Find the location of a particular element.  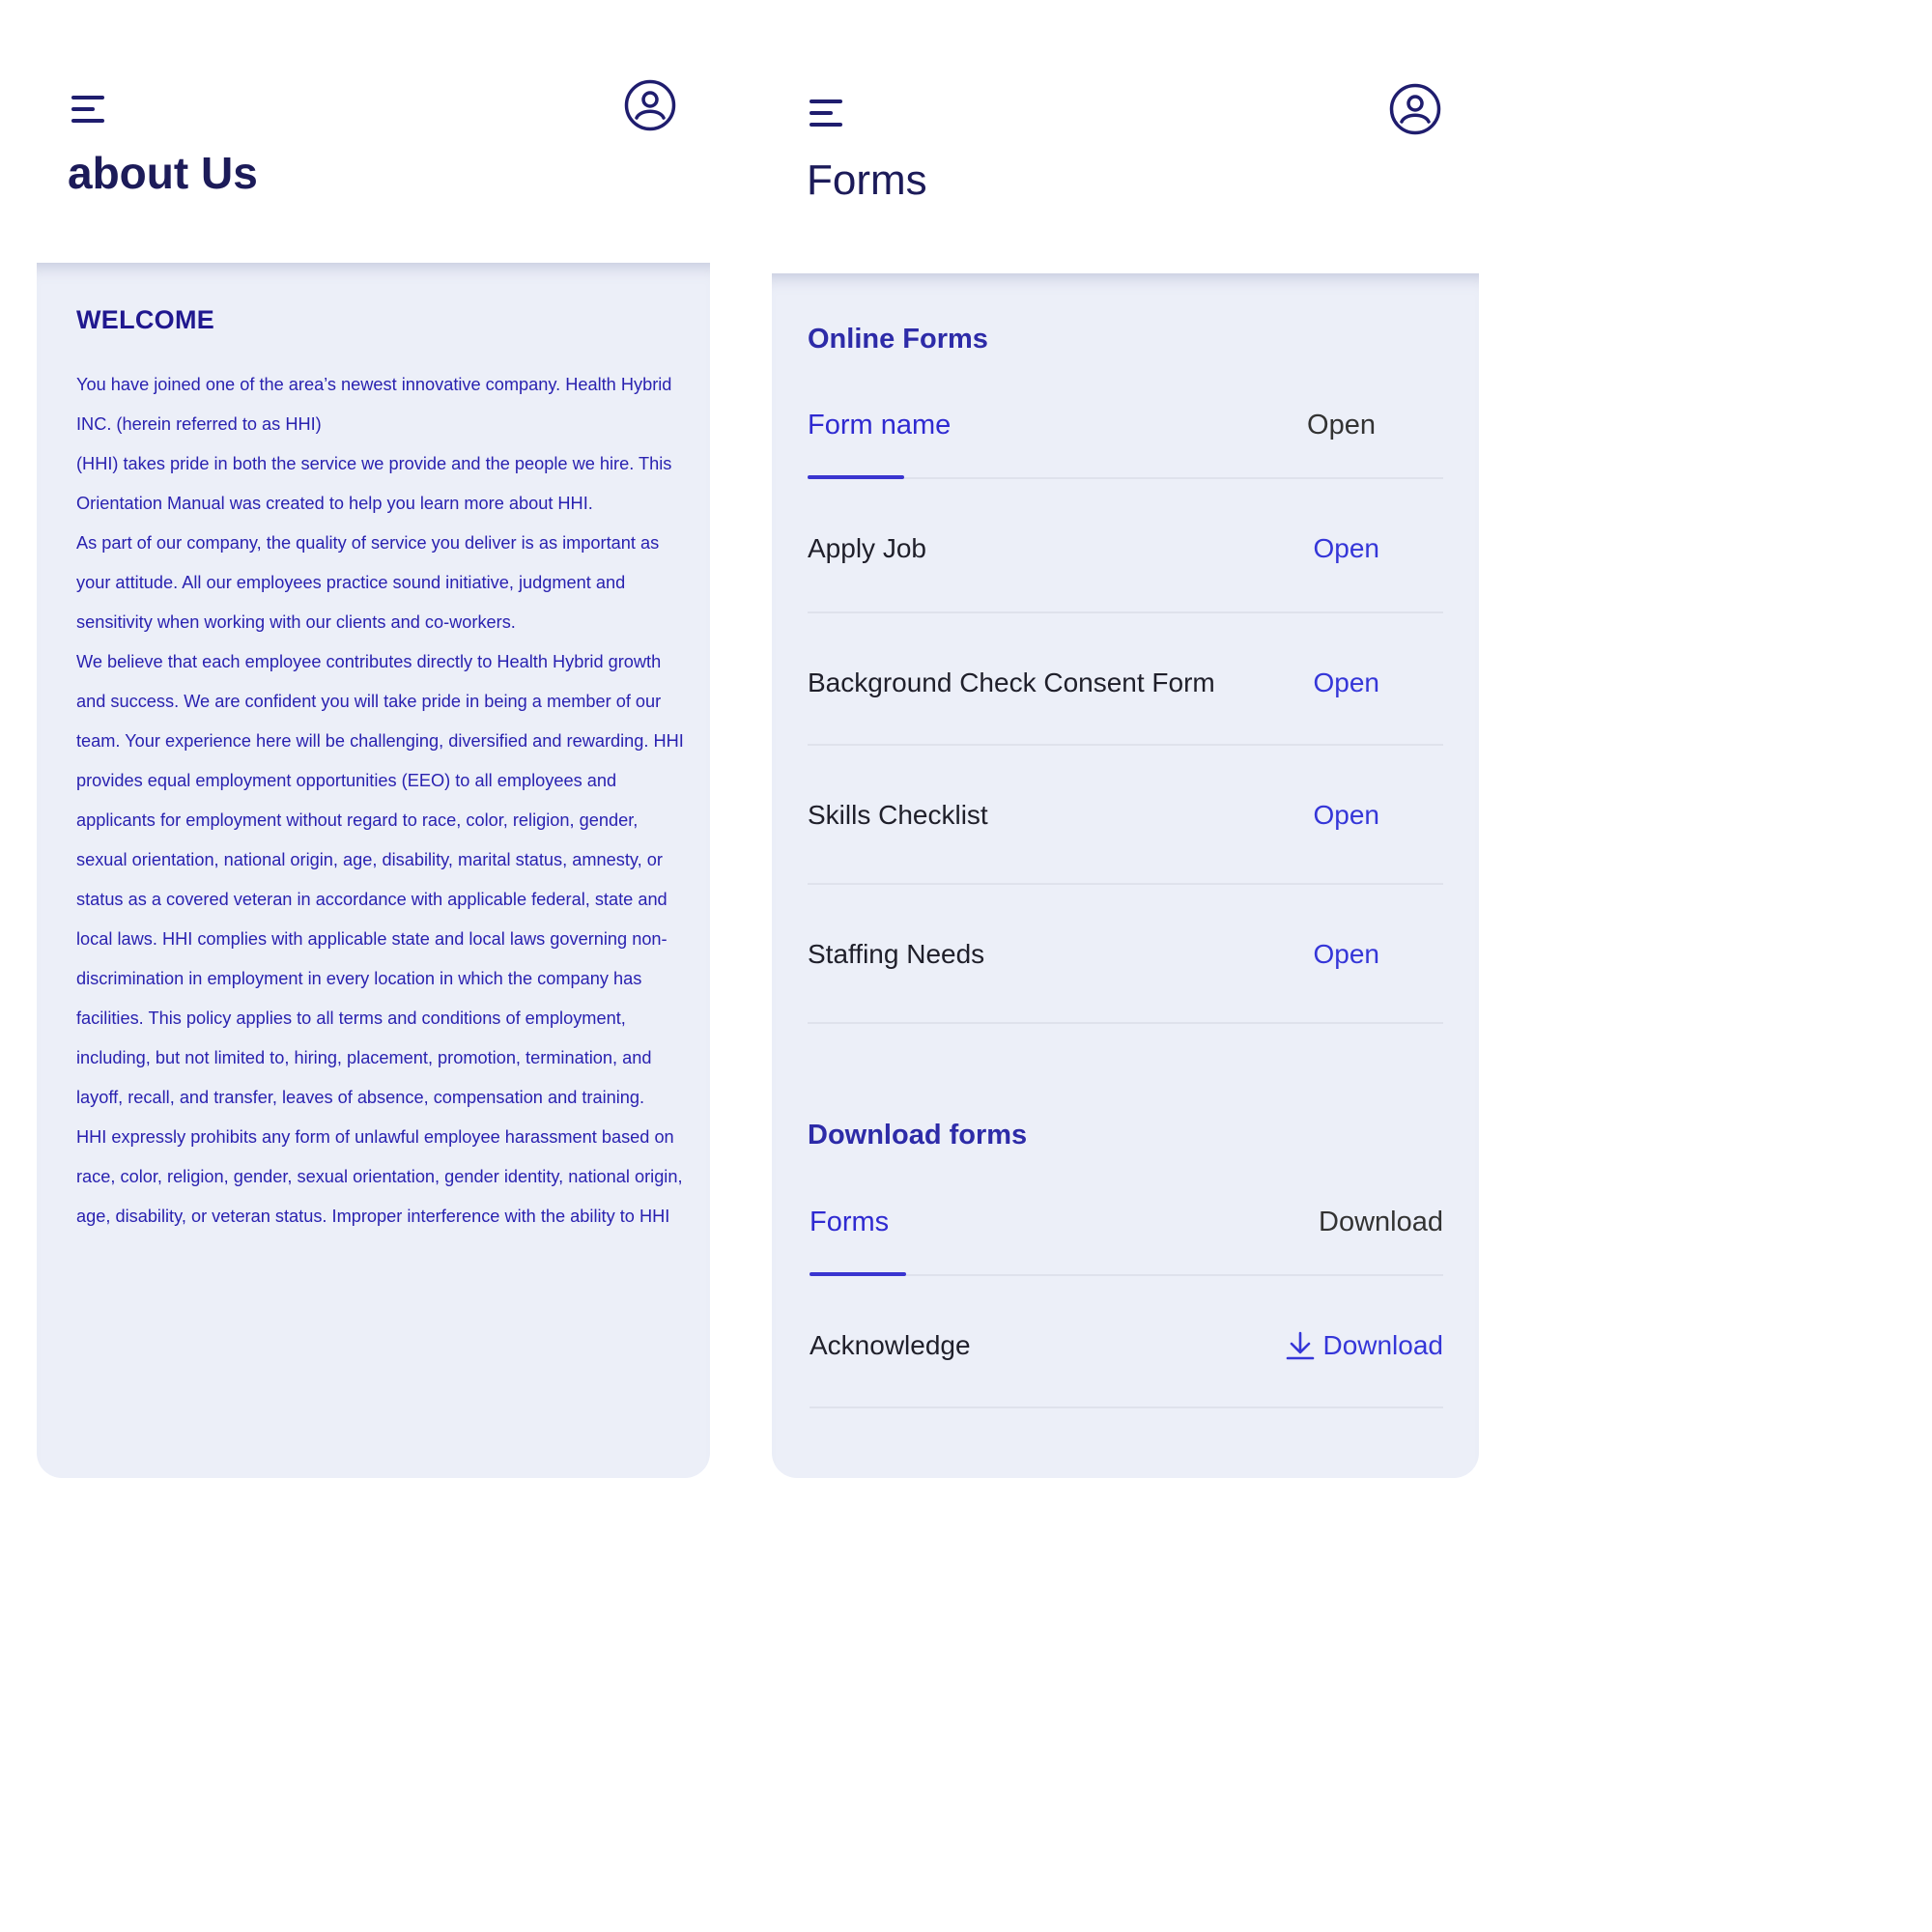

column-header-form-name: Form name is located at coordinates (879, 425).